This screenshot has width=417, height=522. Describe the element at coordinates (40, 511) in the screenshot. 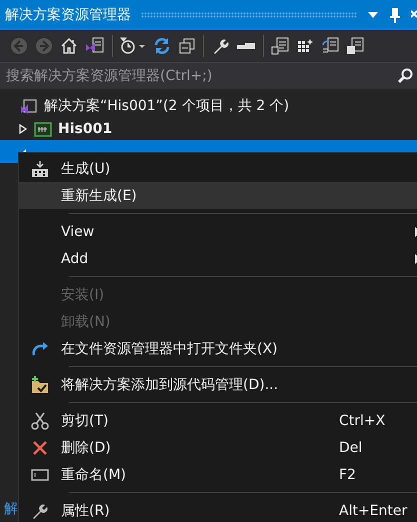

I see `wrench-icon` at that location.